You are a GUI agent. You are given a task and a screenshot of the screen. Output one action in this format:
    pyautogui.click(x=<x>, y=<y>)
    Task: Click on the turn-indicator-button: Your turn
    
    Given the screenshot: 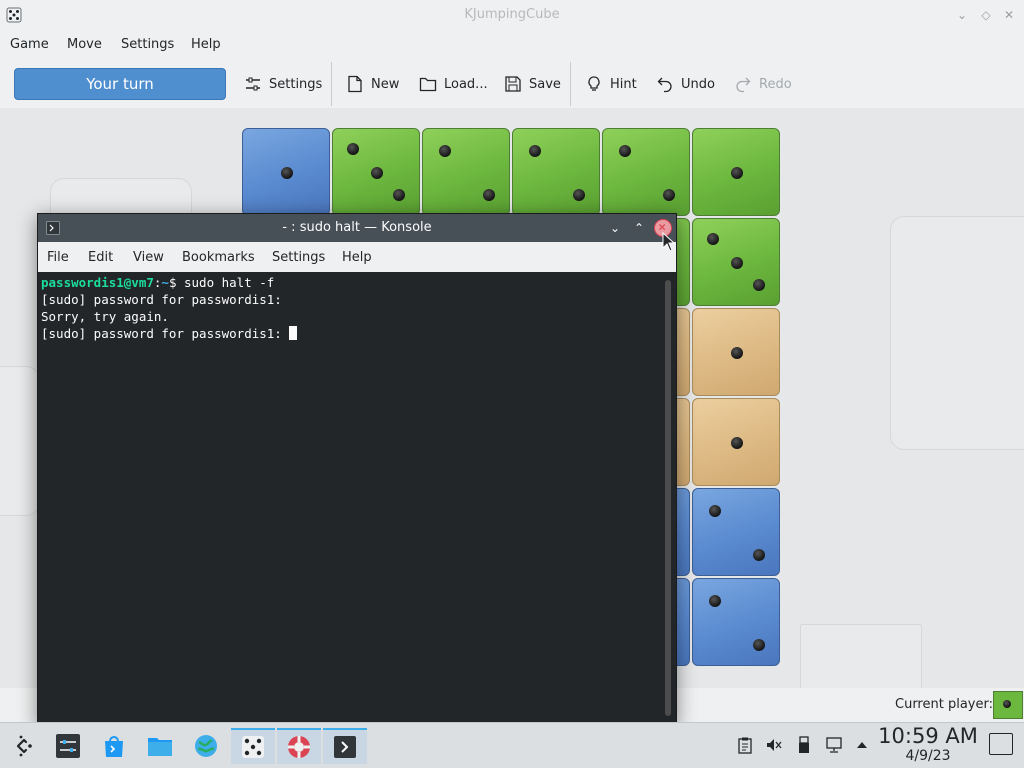 What is the action you would take?
    pyautogui.click(x=120, y=84)
    